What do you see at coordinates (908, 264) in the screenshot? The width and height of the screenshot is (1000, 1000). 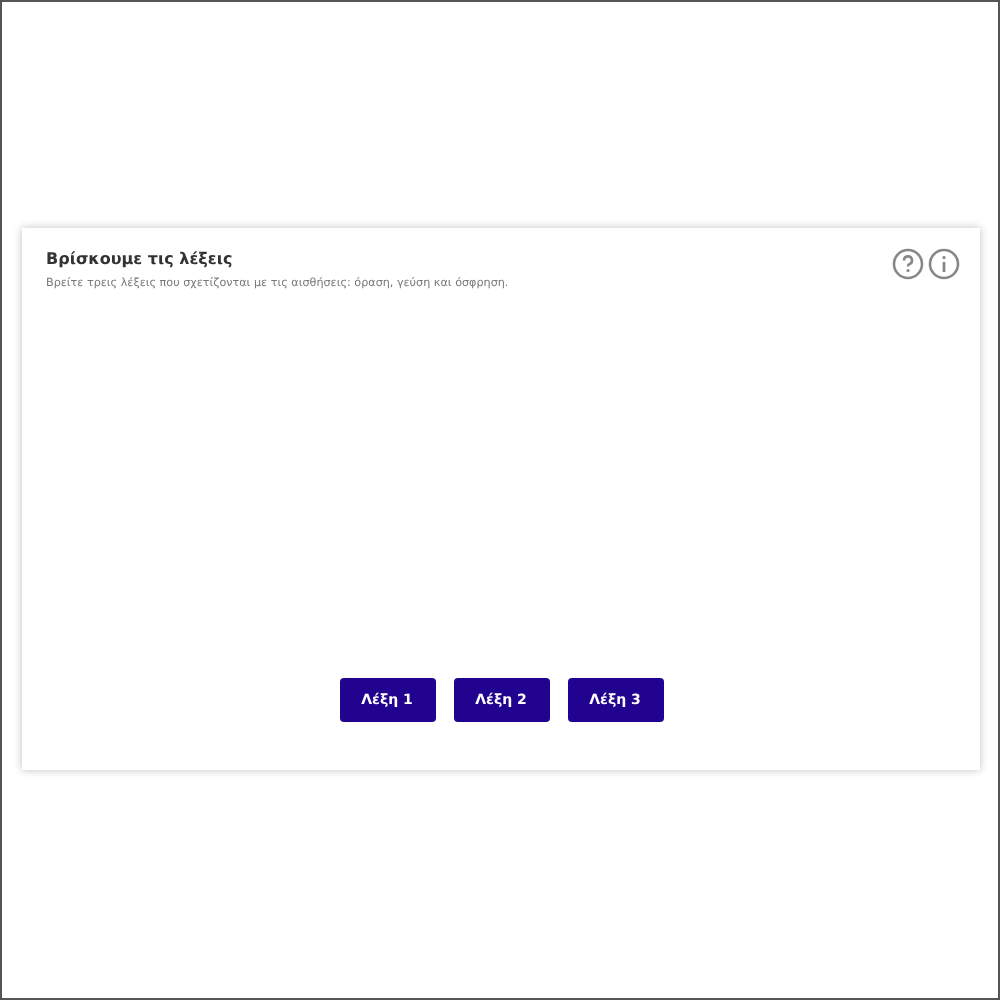 I see `help-icon` at bounding box center [908, 264].